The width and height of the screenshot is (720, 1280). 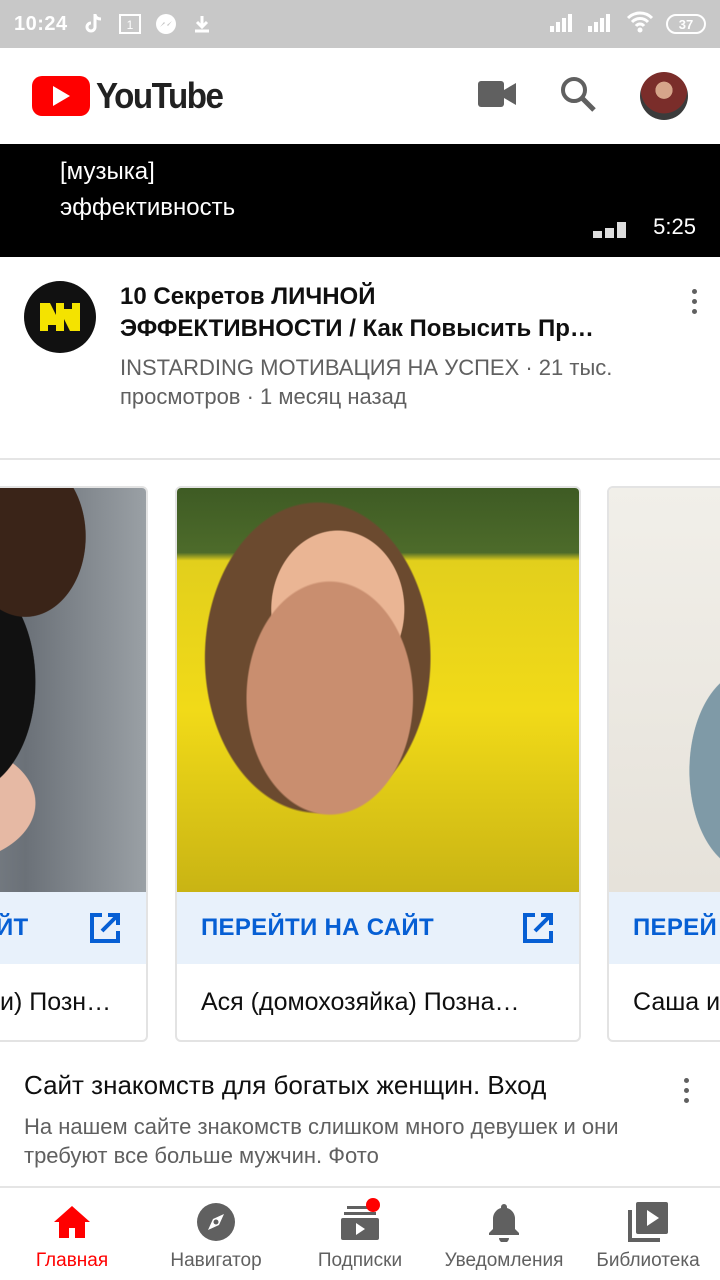 What do you see at coordinates (73, 928) in the screenshot?
I see `visit-site-button: ЙТ` at bounding box center [73, 928].